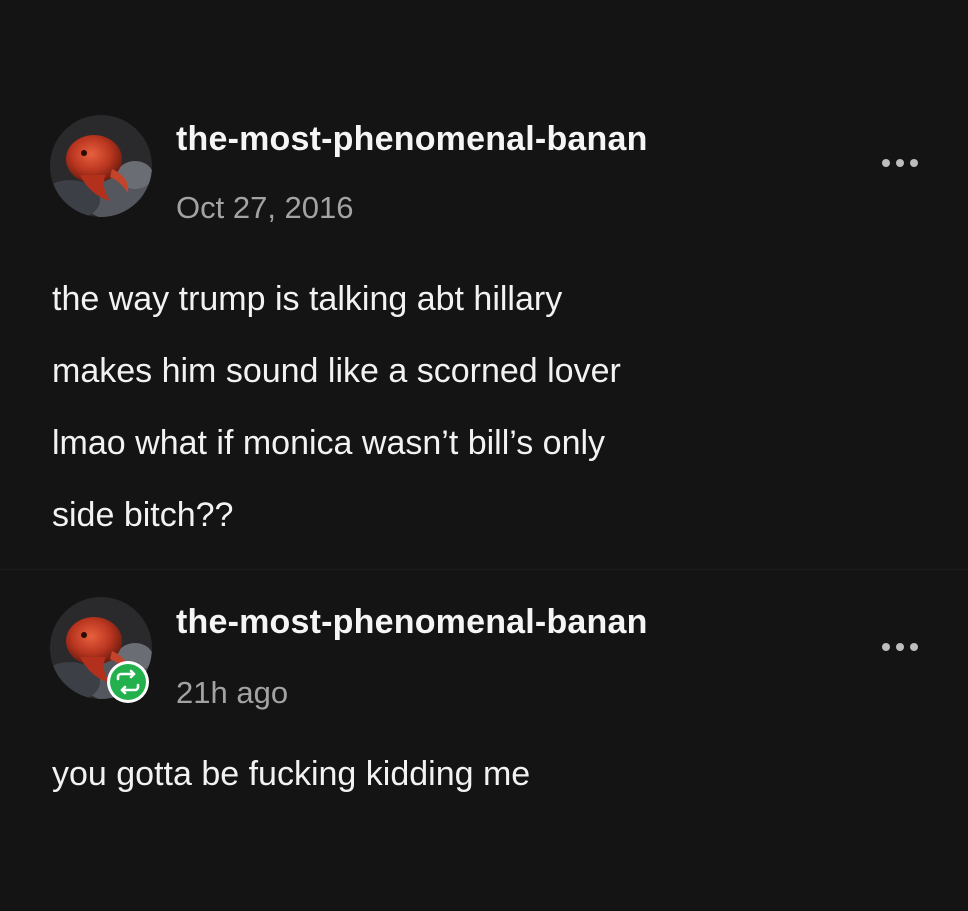 This screenshot has width=968, height=911. Describe the element at coordinates (307, 299) in the screenshot. I see `post-body-line: the way trump is talking abt hillary` at that location.